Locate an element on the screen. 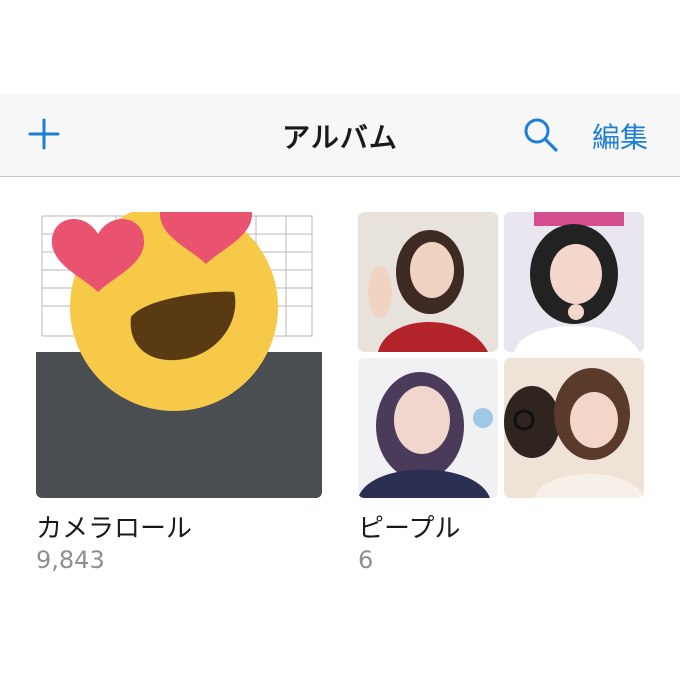  page-title: アルバム is located at coordinates (340, 137).